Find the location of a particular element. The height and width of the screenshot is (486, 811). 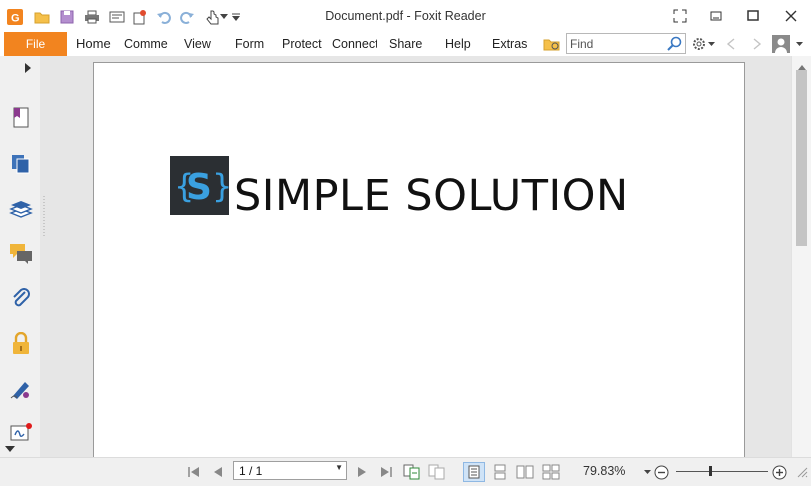

logo-letter: S is located at coordinates (199, 187).